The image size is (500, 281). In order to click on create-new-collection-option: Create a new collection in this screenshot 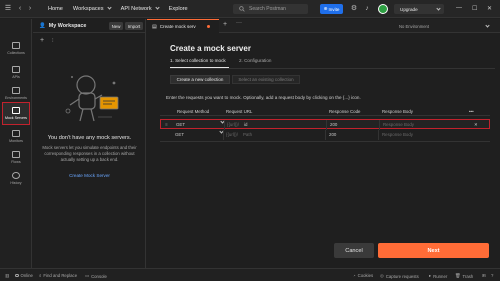, I will do `click(200, 79)`.